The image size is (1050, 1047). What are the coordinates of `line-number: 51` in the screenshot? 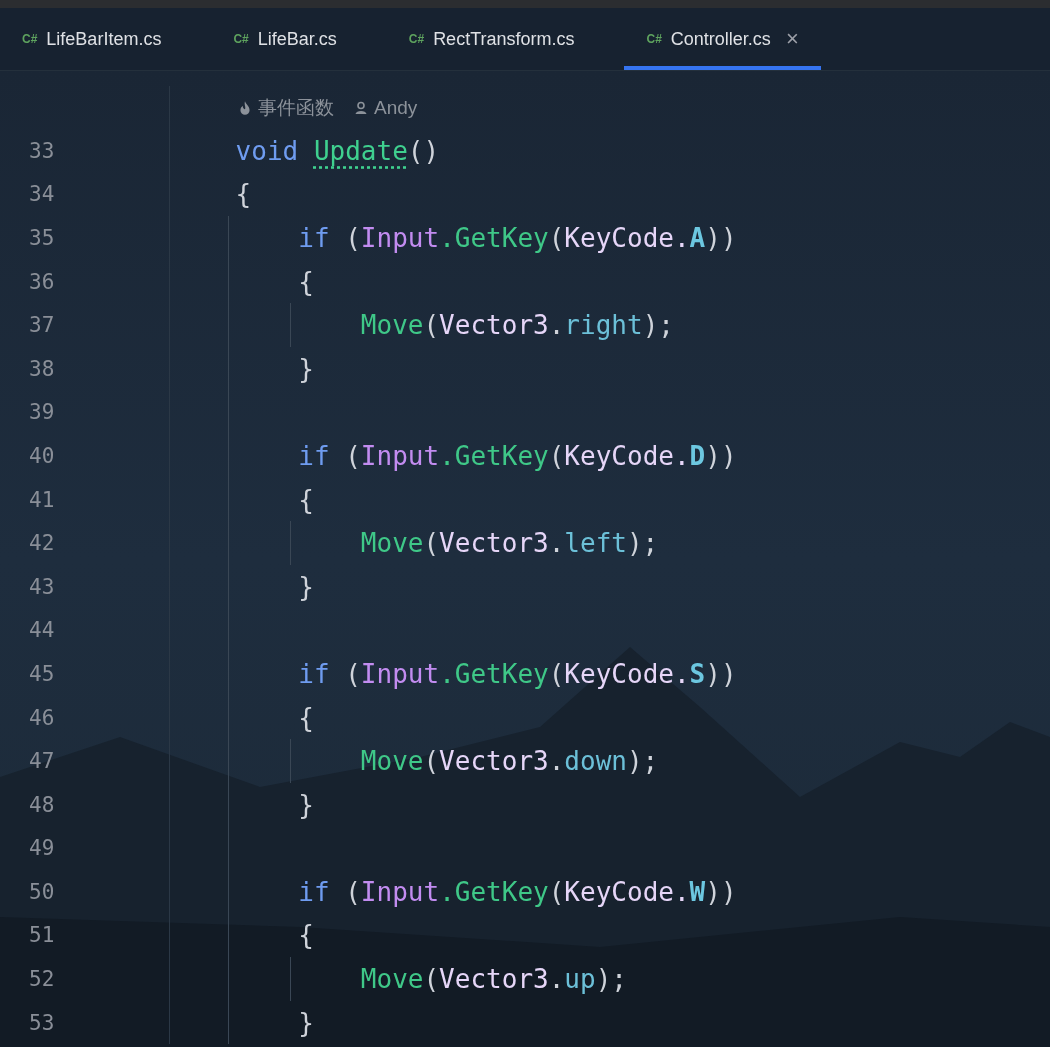 It's located at (42, 935).